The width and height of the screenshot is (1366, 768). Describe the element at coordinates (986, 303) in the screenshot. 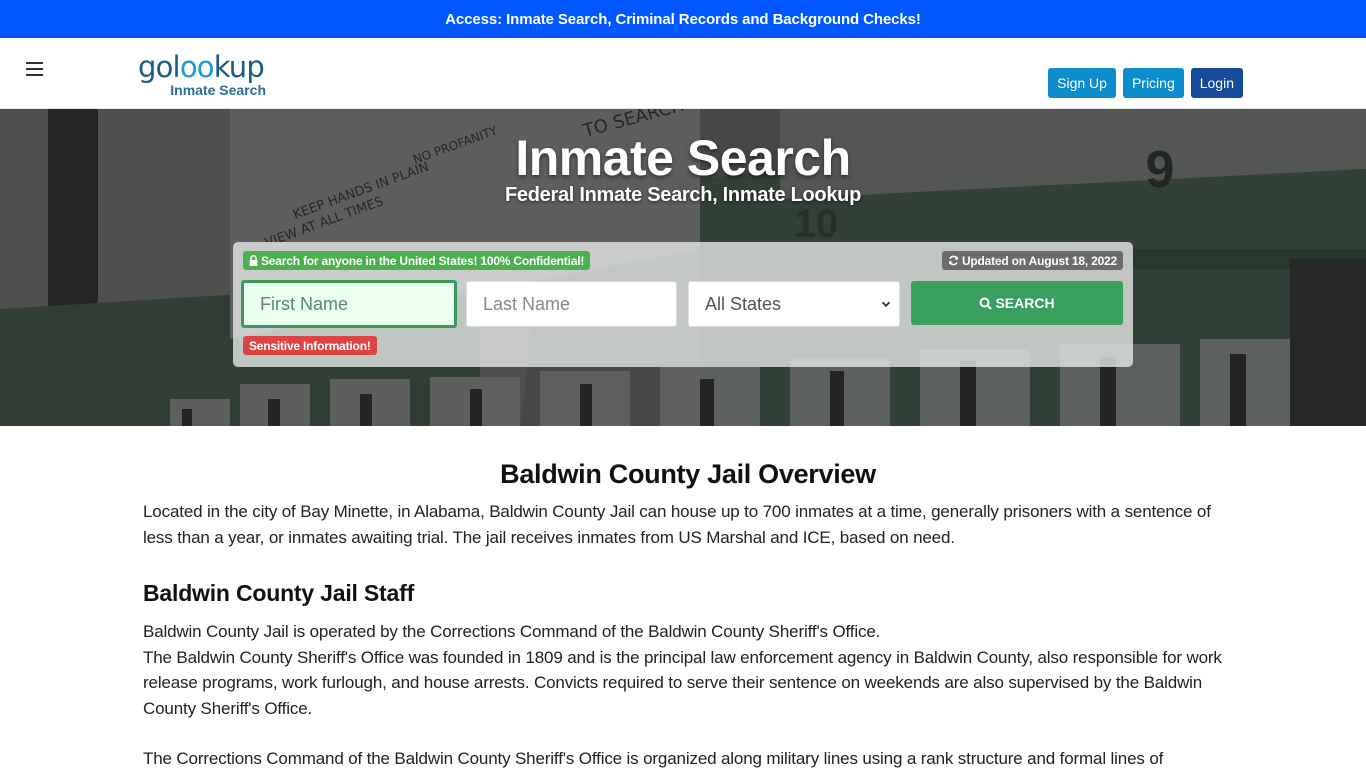

I see `search-icon` at that location.